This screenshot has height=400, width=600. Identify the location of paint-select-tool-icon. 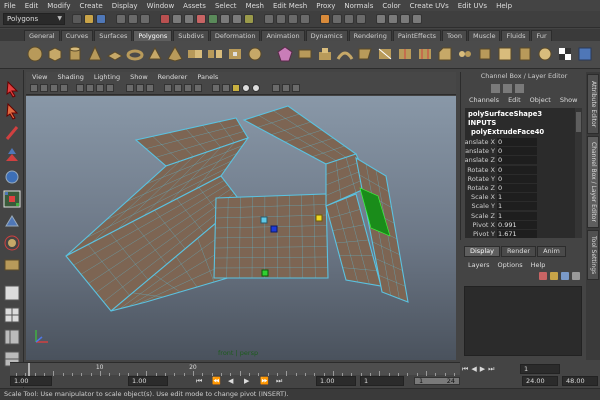
(12, 133).